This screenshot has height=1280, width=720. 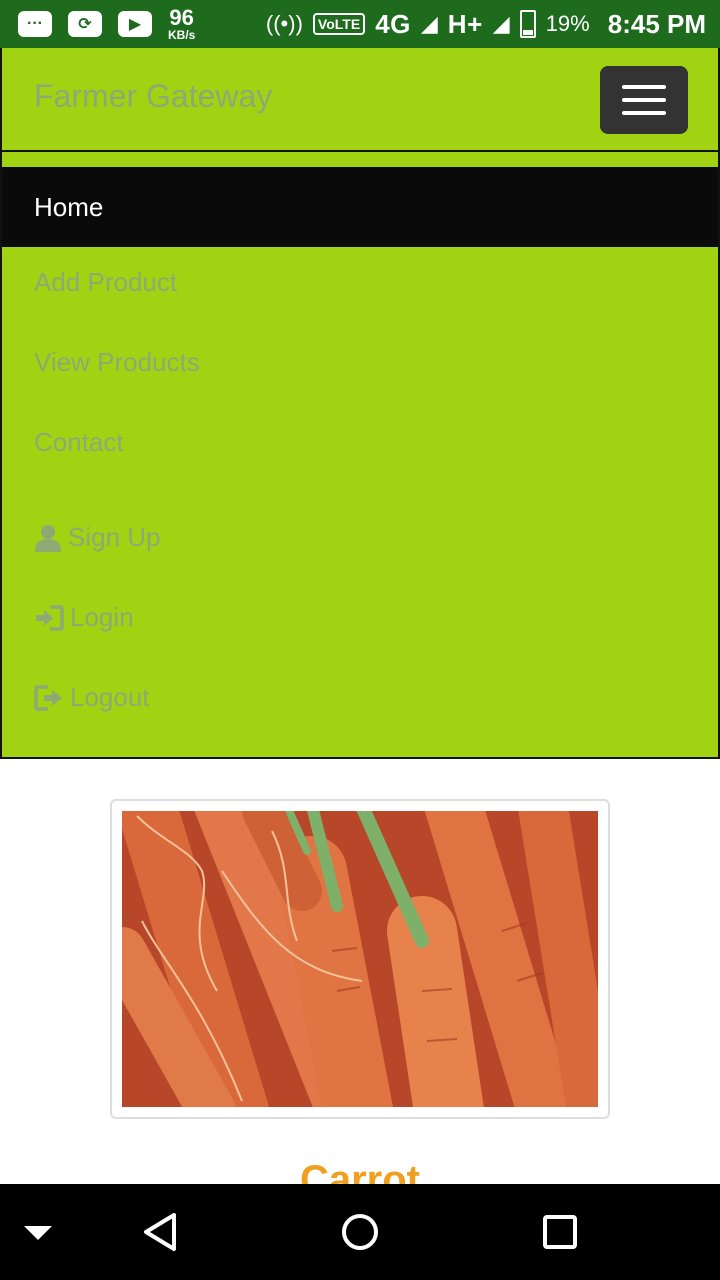 What do you see at coordinates (48, 697) in the screenshot?
I see `logout-icon` at bounding box center [48, 697].